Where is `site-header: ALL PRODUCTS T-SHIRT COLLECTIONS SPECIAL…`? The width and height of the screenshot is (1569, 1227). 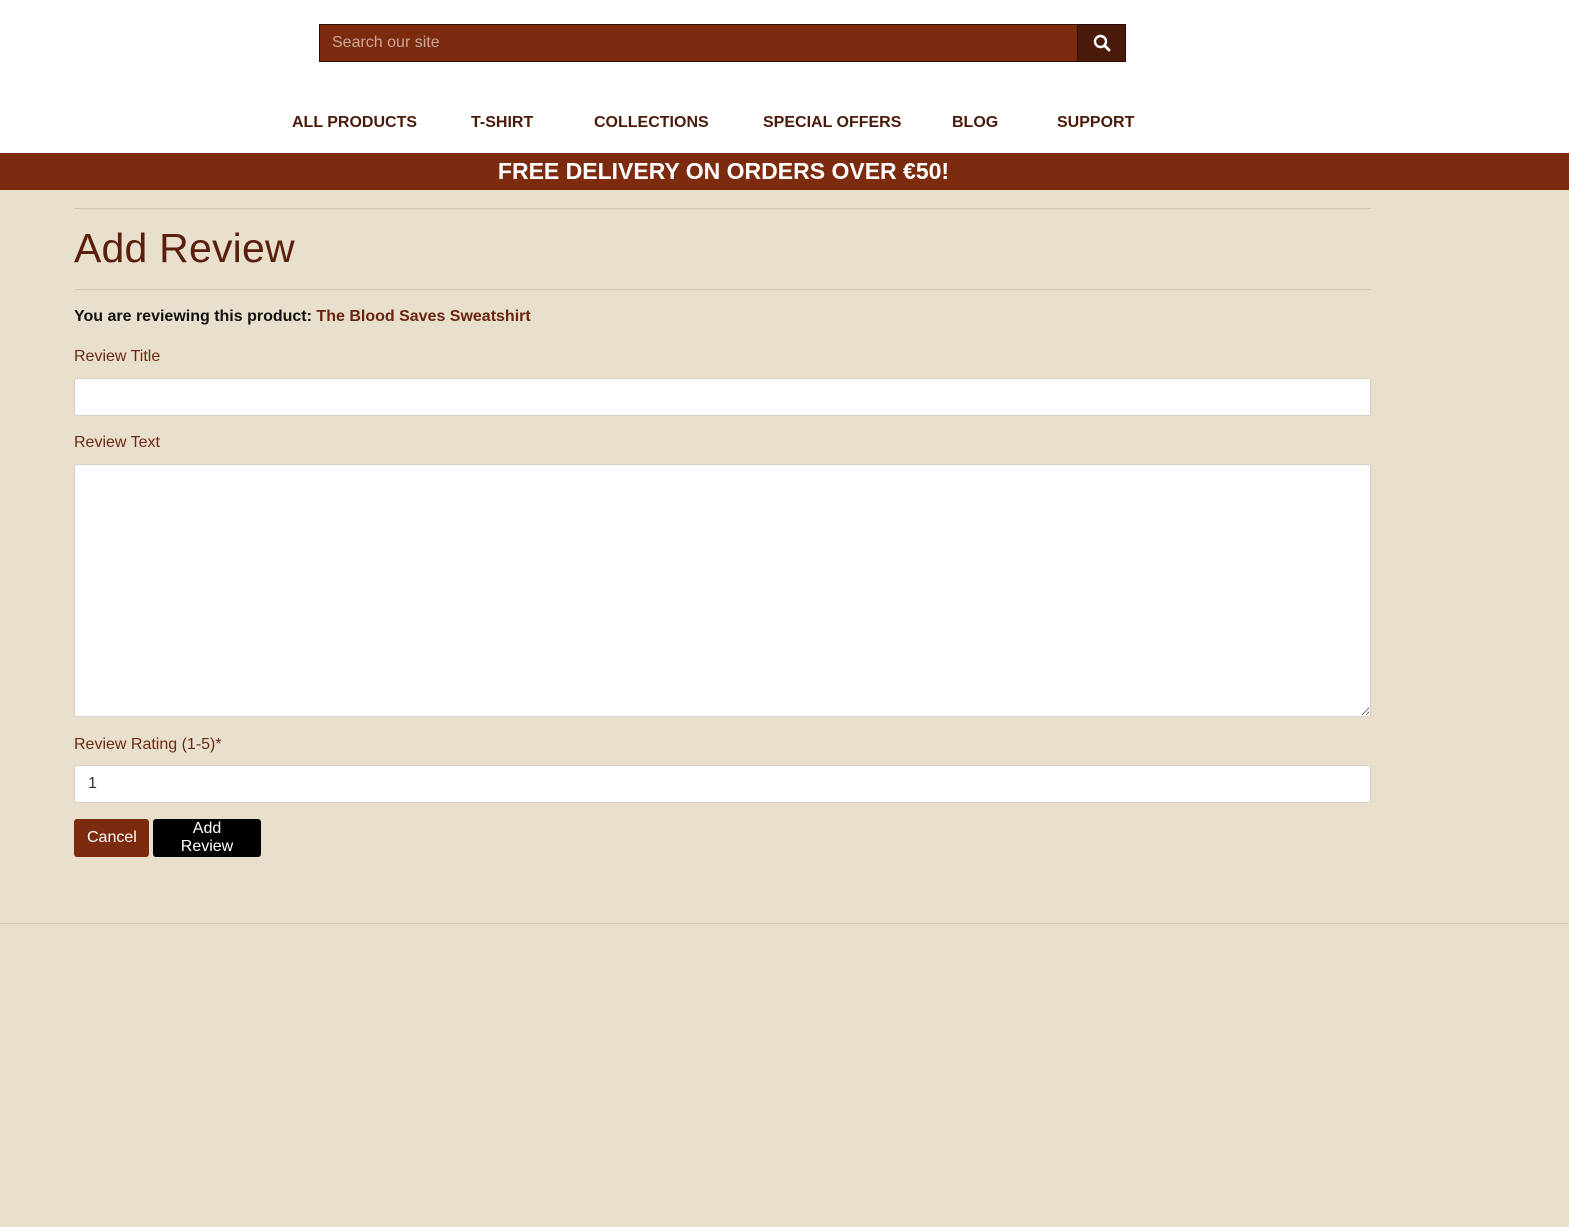
site-header: ALL PRODUCTS T-SHIRT COLLECTIONS SPECIAL… is located at coordinates (784, 76).